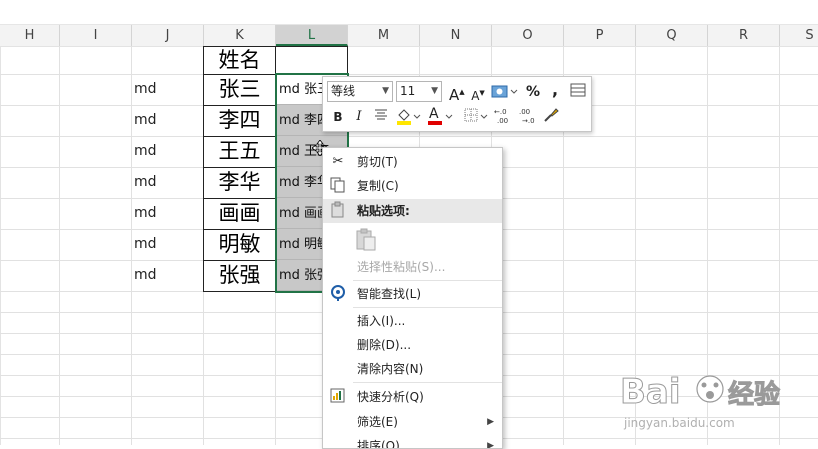 The width and height of the screenshot is (818, 449). I want to click on table-format-icon, so click(578, 90).